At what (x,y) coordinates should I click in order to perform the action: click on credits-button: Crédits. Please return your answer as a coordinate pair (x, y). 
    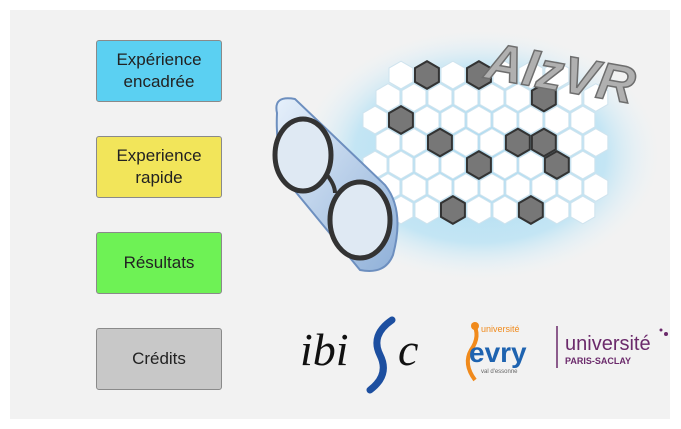
    Looking at the image, I should click on (159, 359).